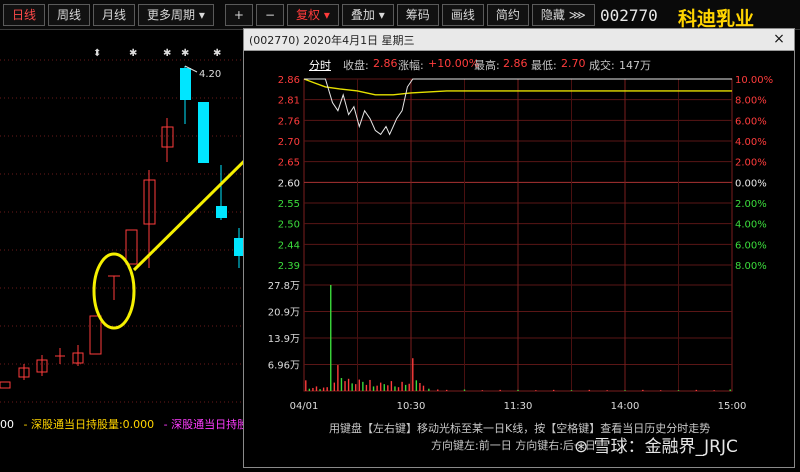 This screenshot has width=800, height=472. I want to click on price-tick-label: 2.65, so click(289, 163).